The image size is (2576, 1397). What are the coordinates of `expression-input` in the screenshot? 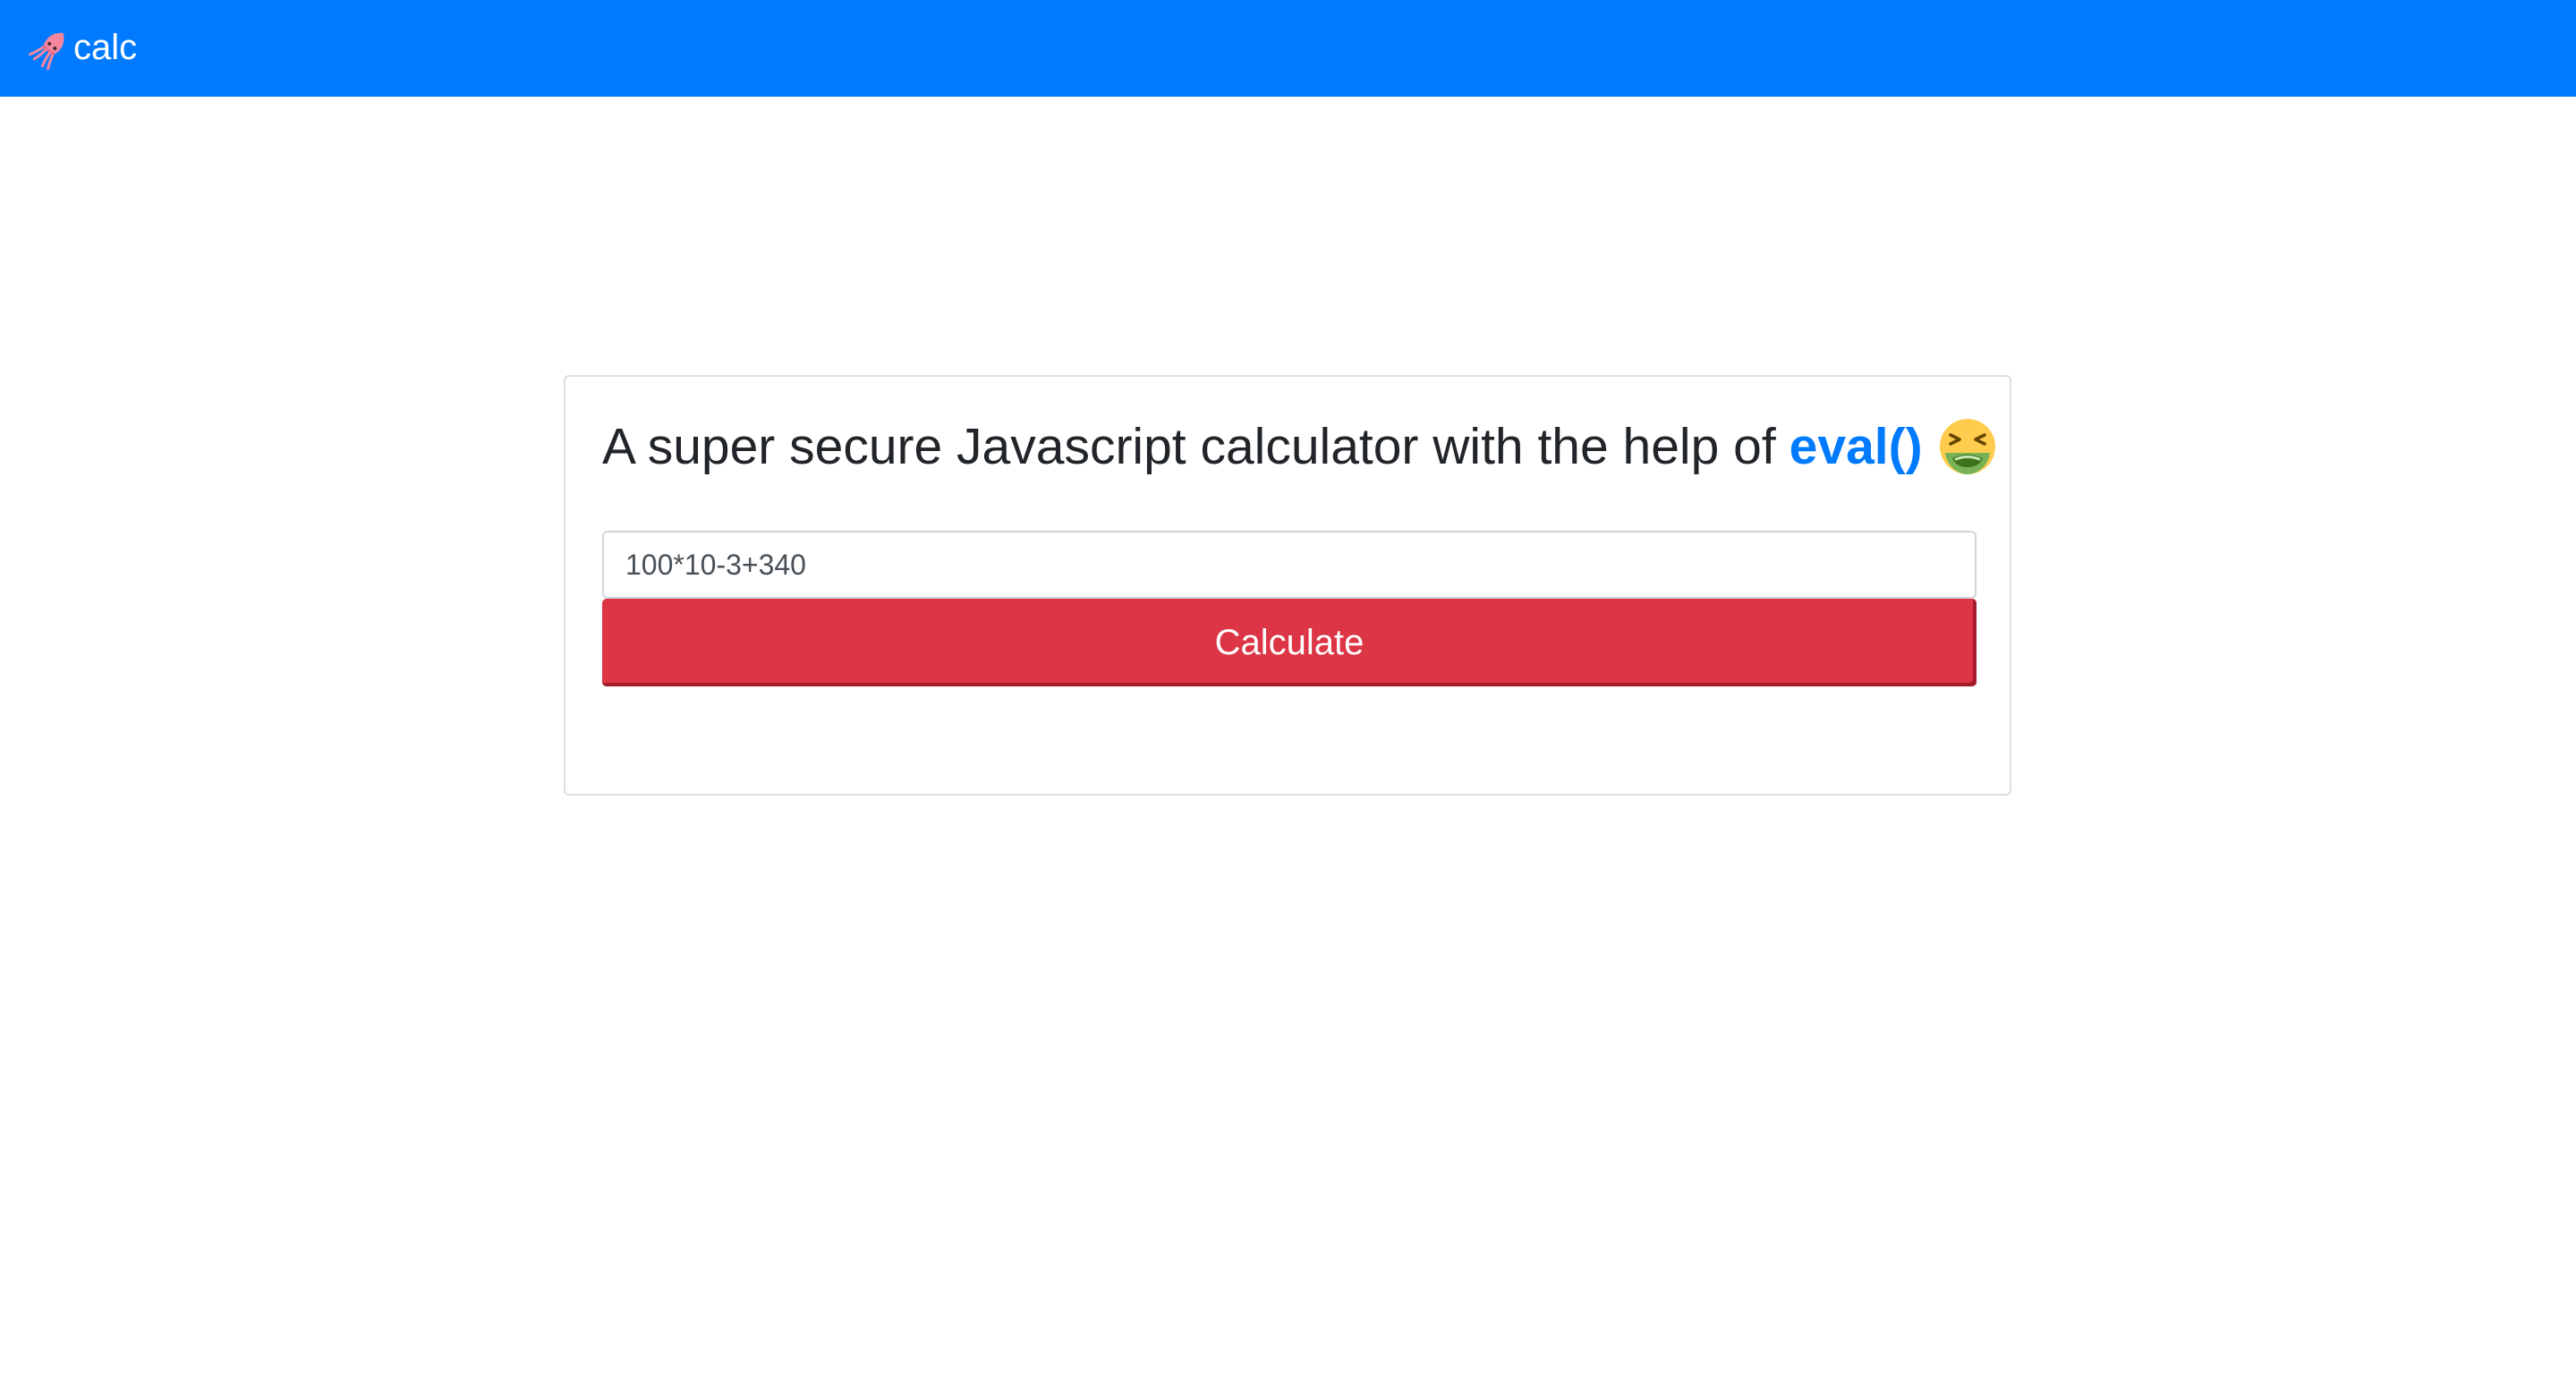 It's located at (1289, 565).